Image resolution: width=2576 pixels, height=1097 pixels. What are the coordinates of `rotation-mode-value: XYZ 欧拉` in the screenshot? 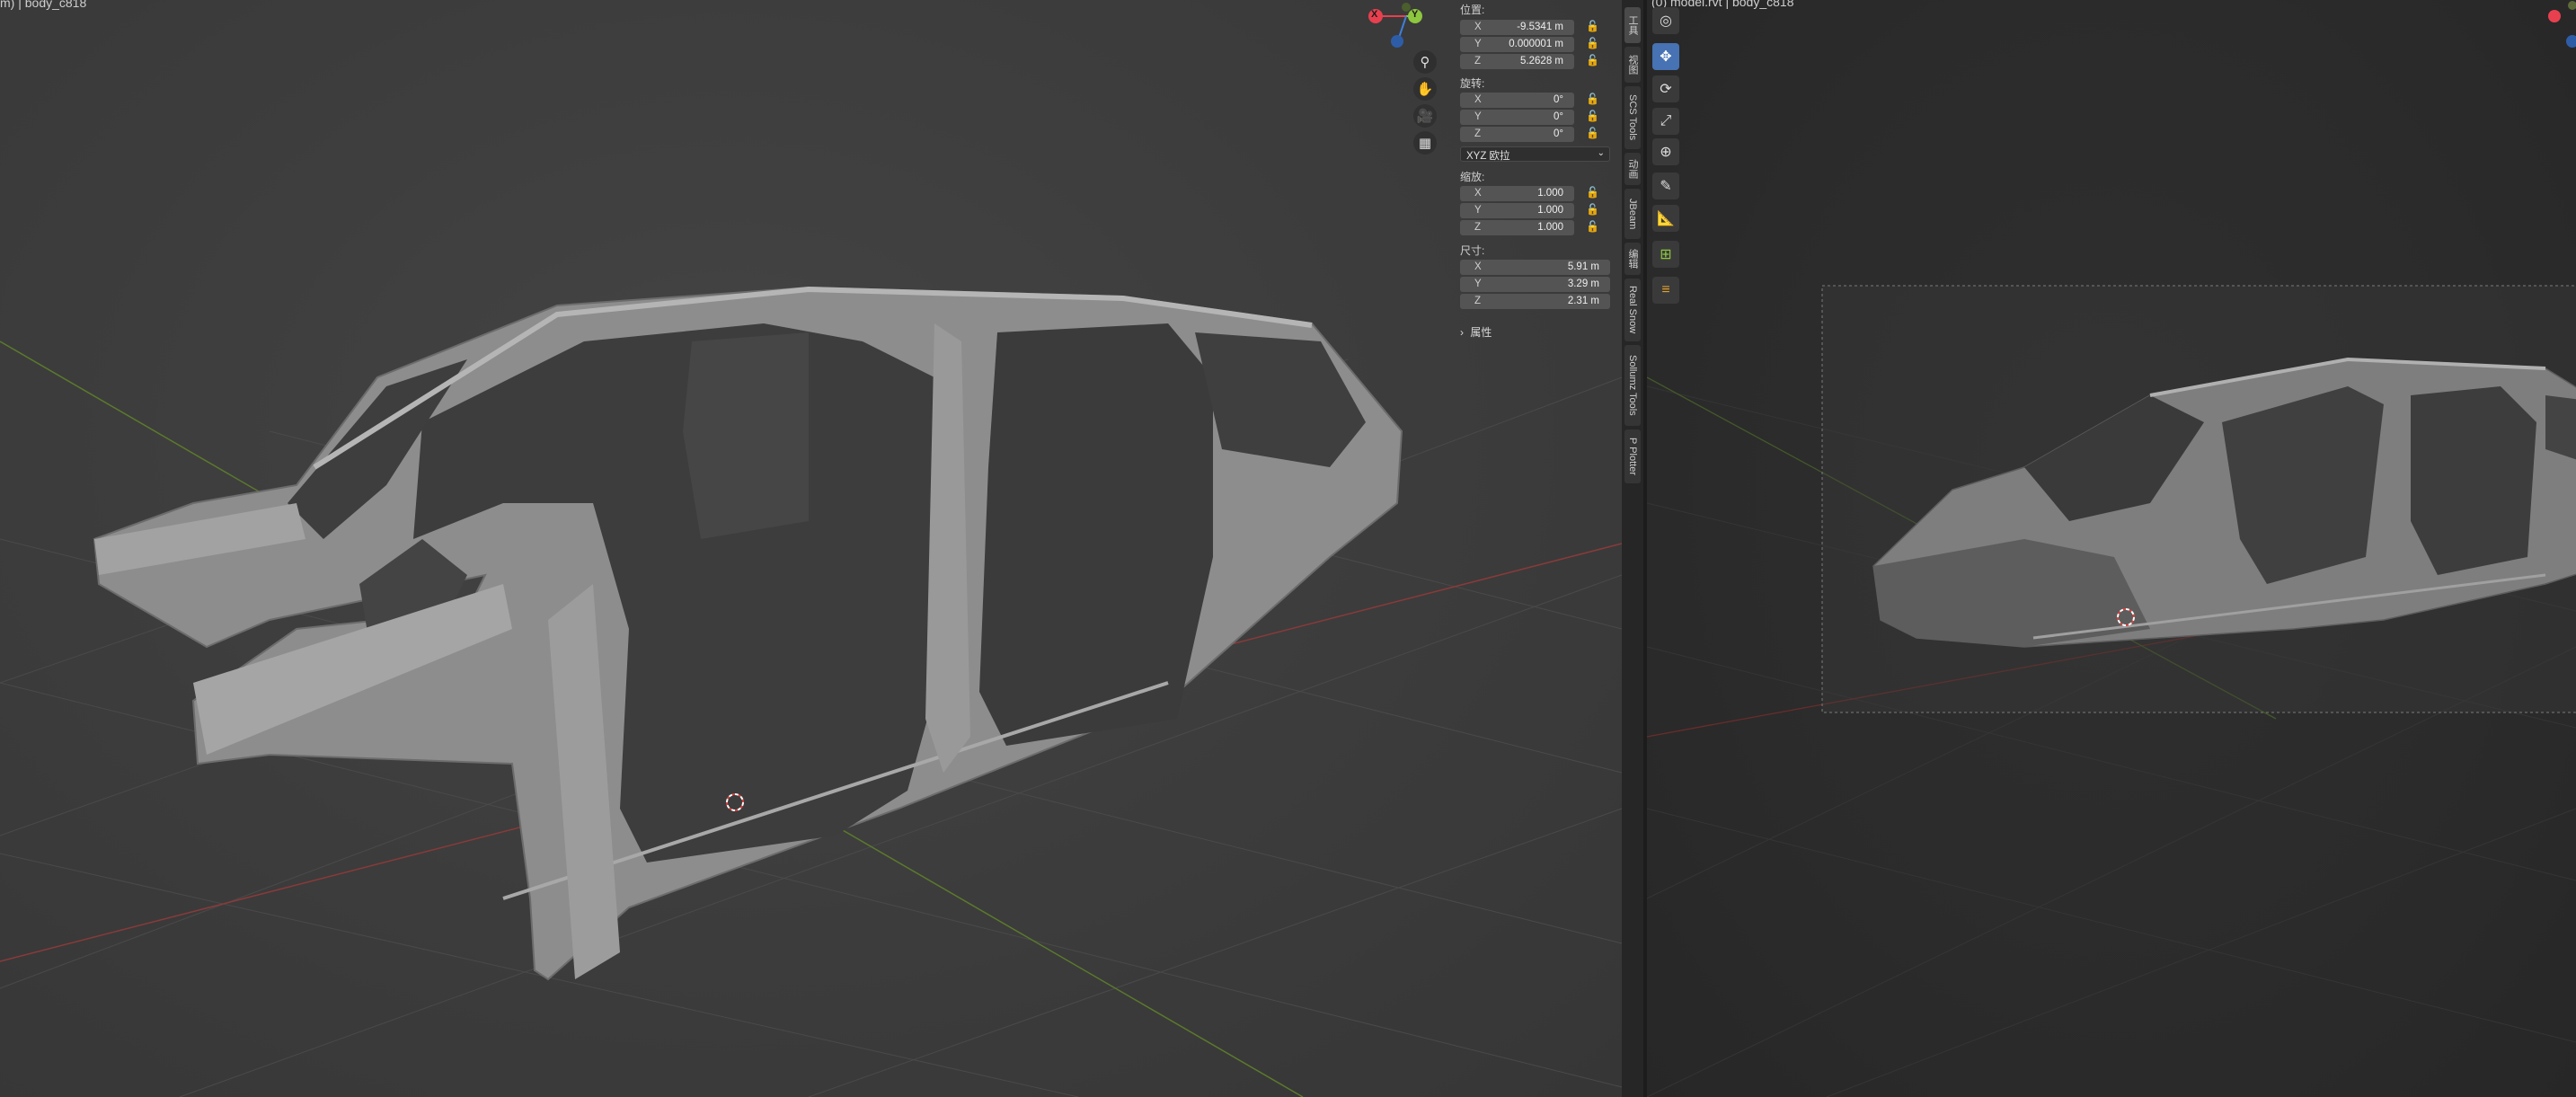 It's located at (1488, 157).